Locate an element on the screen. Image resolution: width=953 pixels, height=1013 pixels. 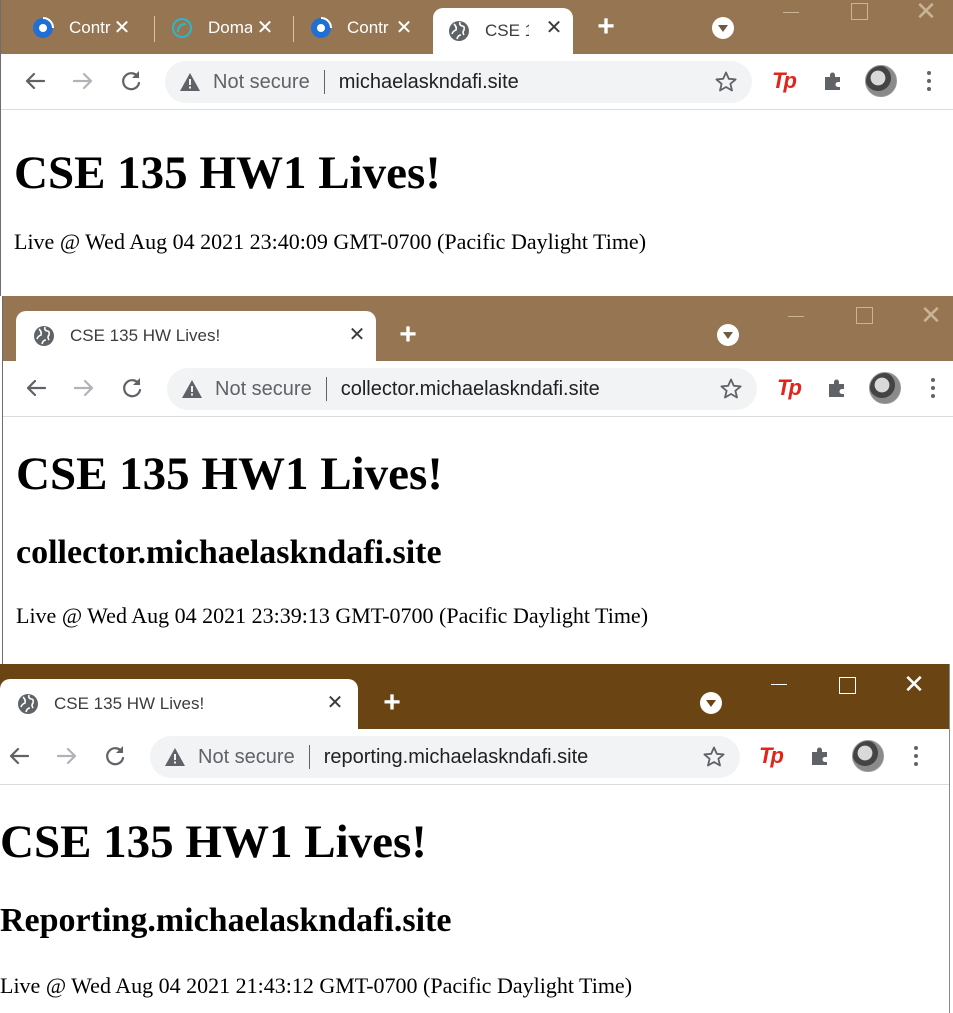
tab-strip: Contr ✕ Doma ✕ Contr ✕ CSE 1 ✕ + ✕ is located at coordinates (477, 27).